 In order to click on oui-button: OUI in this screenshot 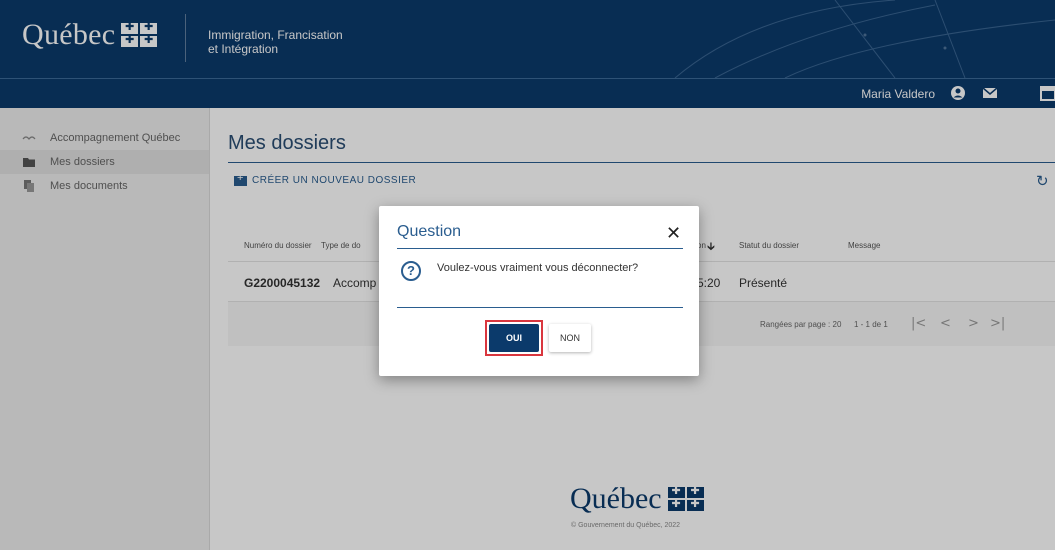, I will do `click(514, 338)`.